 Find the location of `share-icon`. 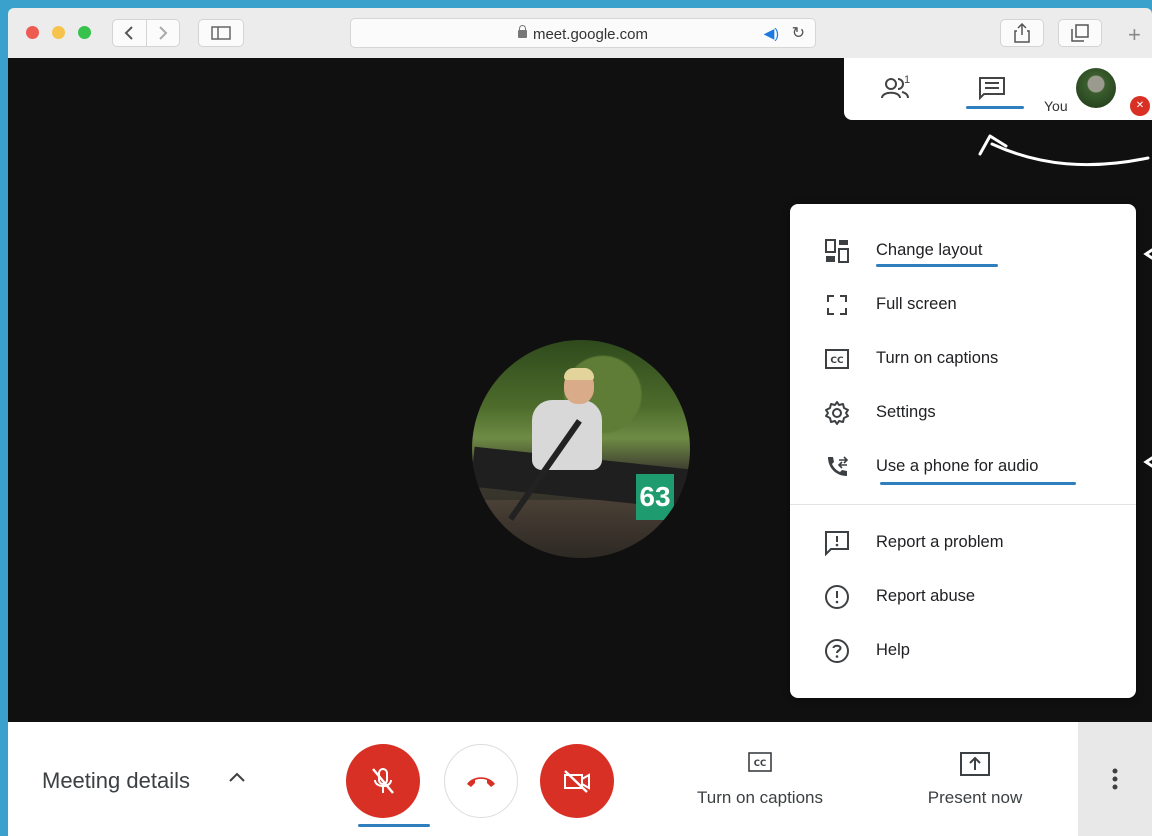

share-icon is located at coordinates (1022, 33).